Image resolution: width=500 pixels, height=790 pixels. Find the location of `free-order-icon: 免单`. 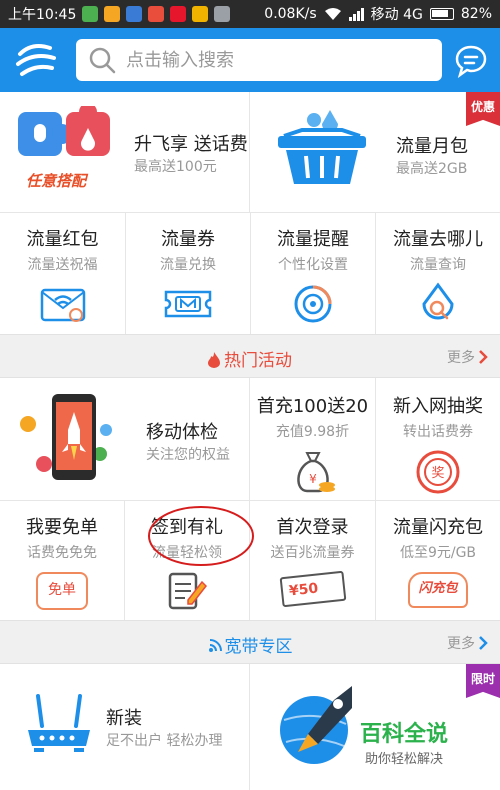

free-order-icon: 免单 is located at coordinates (62, 591).